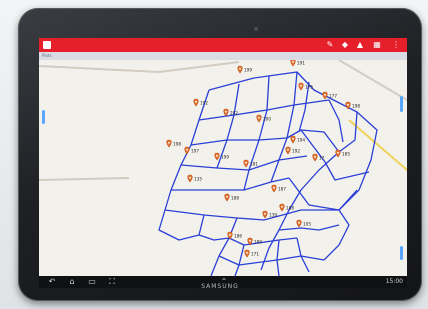 The width and height of the screenshot is (428, 309). Describe the element at coordinates (220, 286) in the screenshot. I see `device-brand-logo: SAMSUNG` at that location.